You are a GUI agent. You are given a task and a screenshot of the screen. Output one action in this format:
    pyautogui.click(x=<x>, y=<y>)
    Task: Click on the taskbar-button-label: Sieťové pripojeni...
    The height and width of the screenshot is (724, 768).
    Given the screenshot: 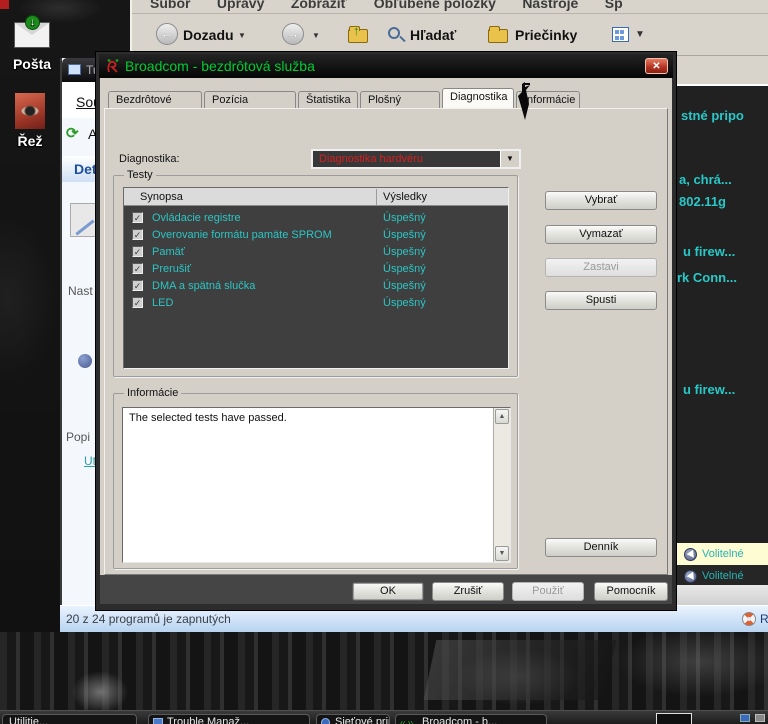 What is the action you would take?
    pyautogui.click(x=362, y=720)
    